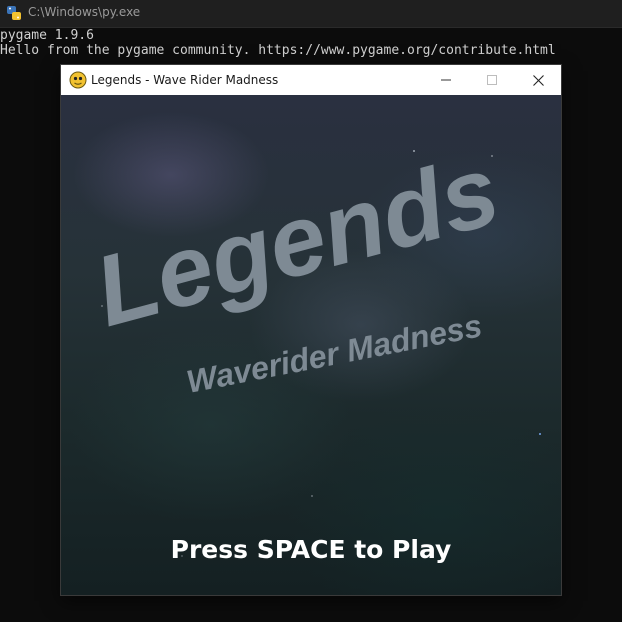 This screenshot has height=622, width=622. What do you see at coordinates (311, 14) in the screenshot?
I see `console-titlebar: C:\Windows\py.exe` at bounding box center [311, 14].